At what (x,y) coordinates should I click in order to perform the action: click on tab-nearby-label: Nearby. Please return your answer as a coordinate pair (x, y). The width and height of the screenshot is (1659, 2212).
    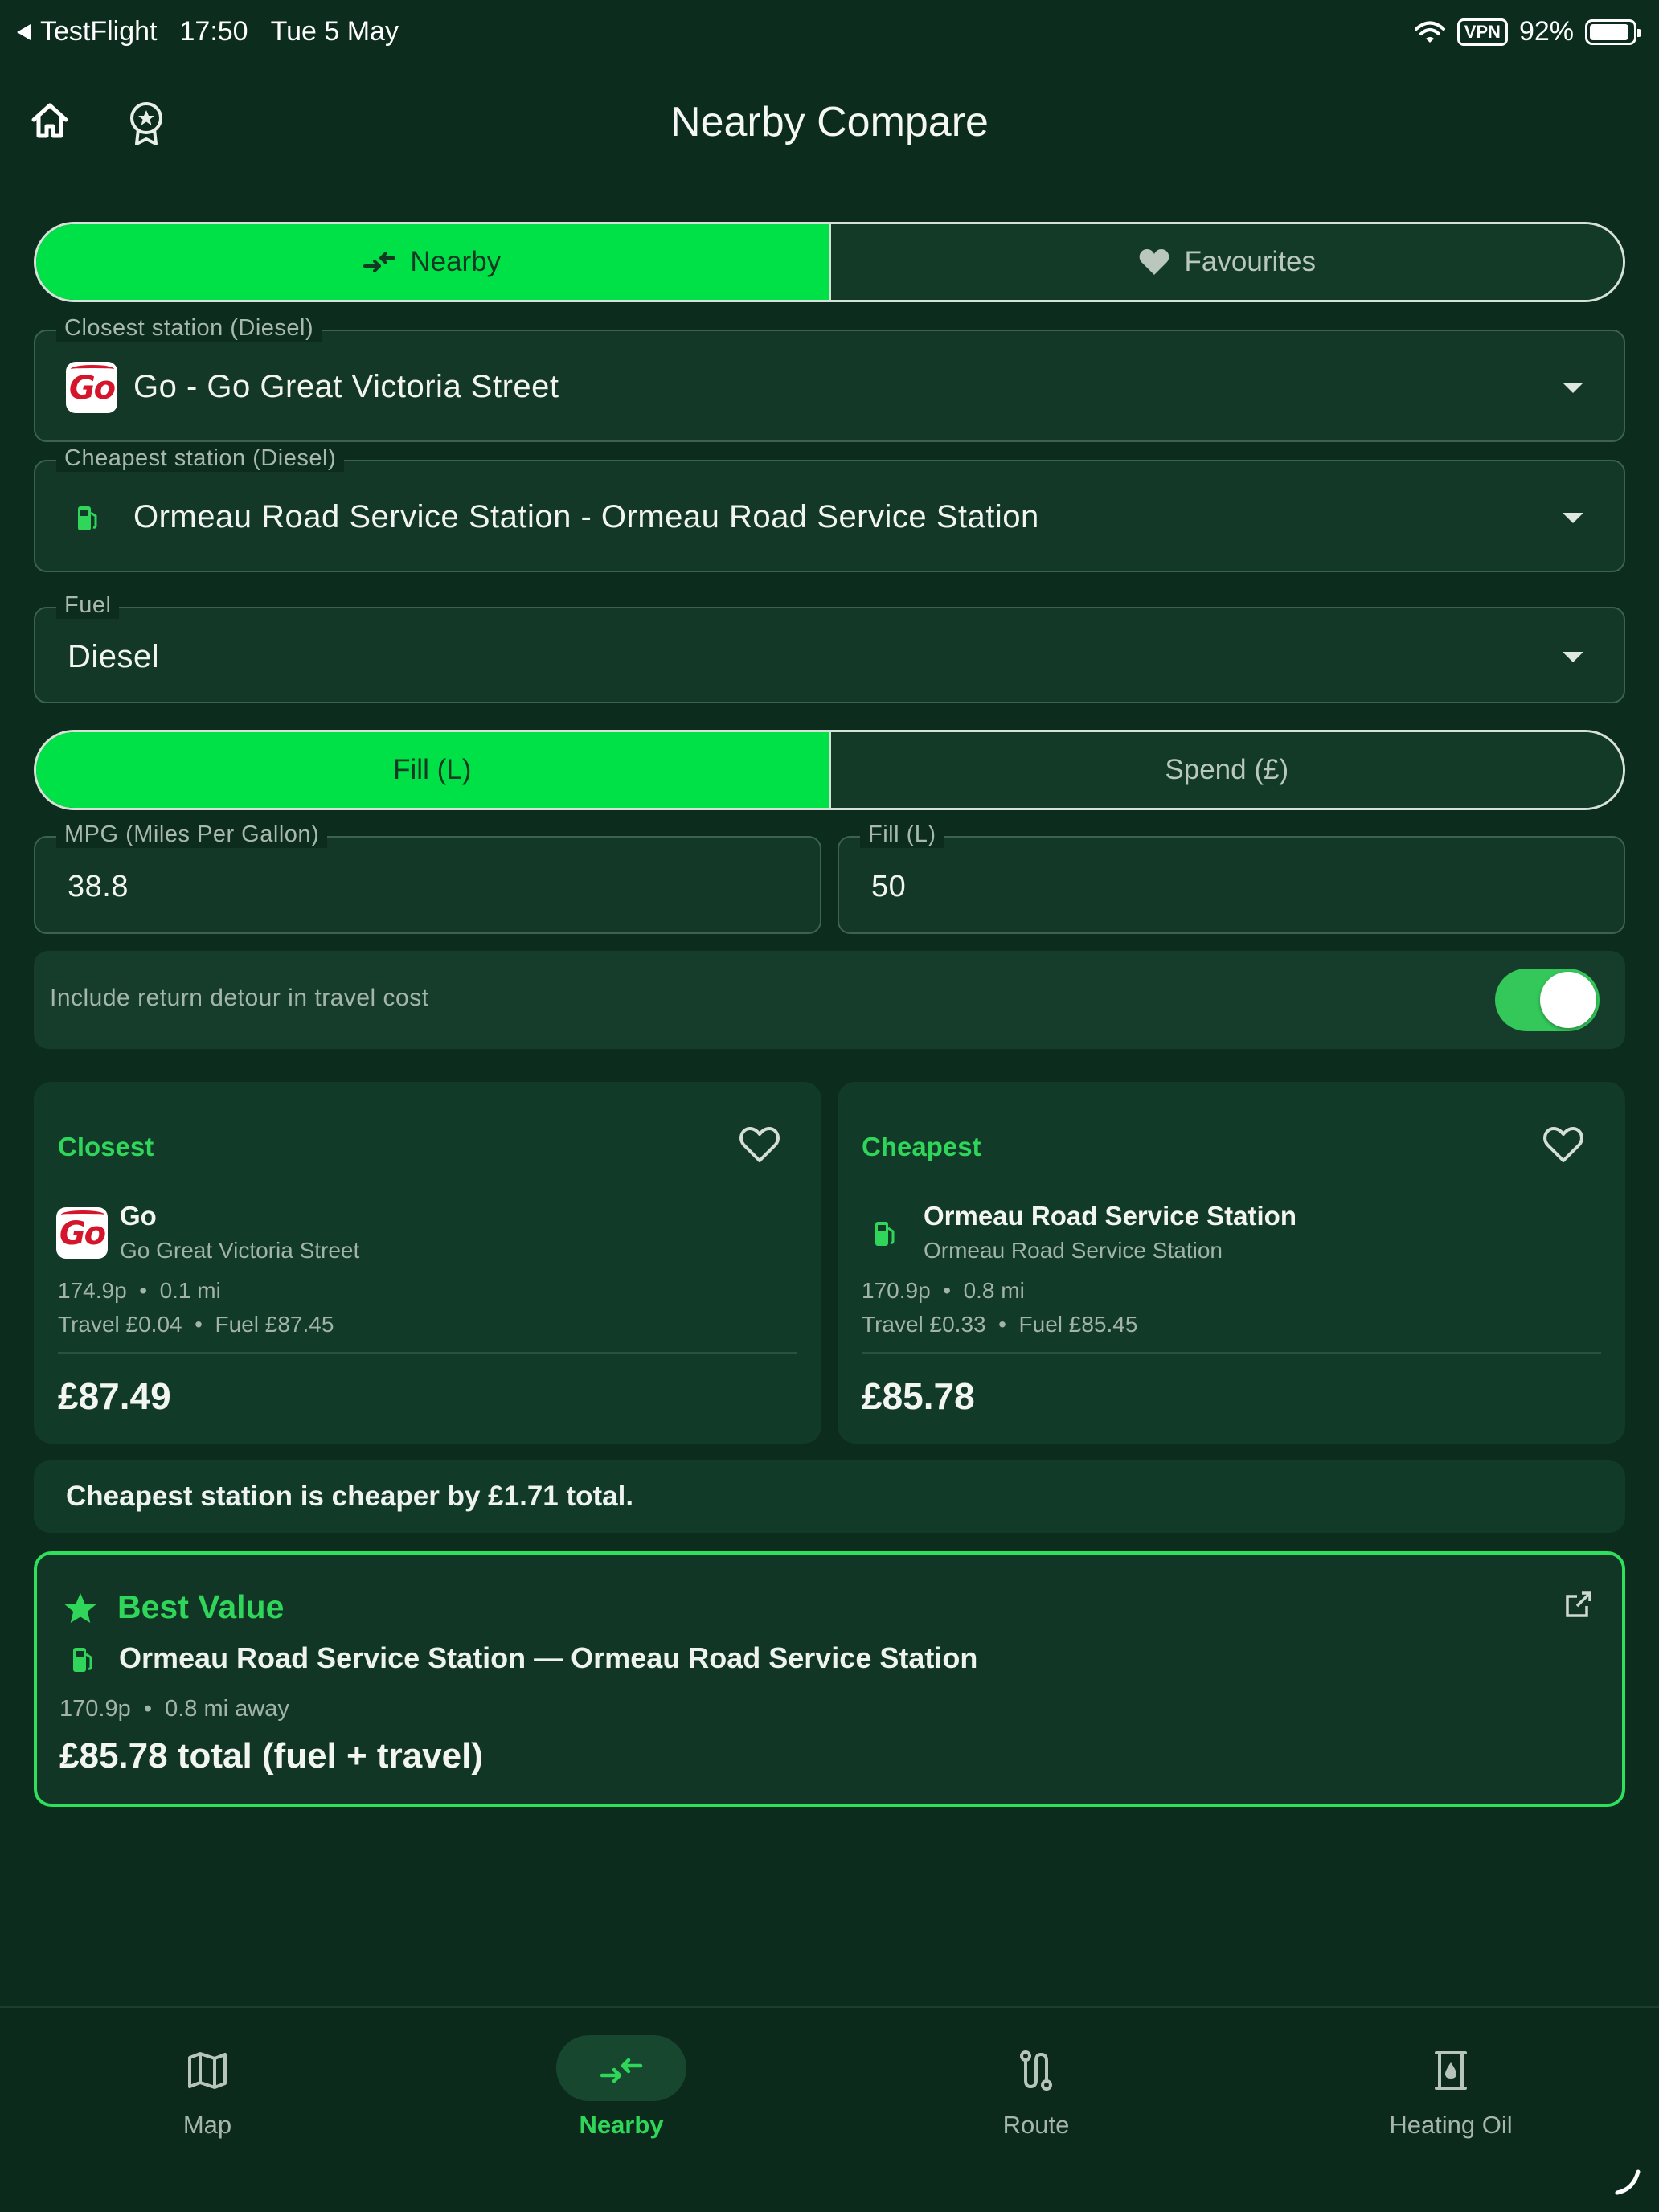
    Looking at the image, I should click on (456, 261).